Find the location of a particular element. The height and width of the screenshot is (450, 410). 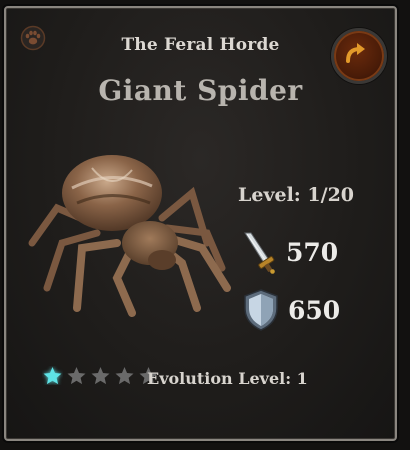

defense-stat: 650 is located at coordinates (291, 310).